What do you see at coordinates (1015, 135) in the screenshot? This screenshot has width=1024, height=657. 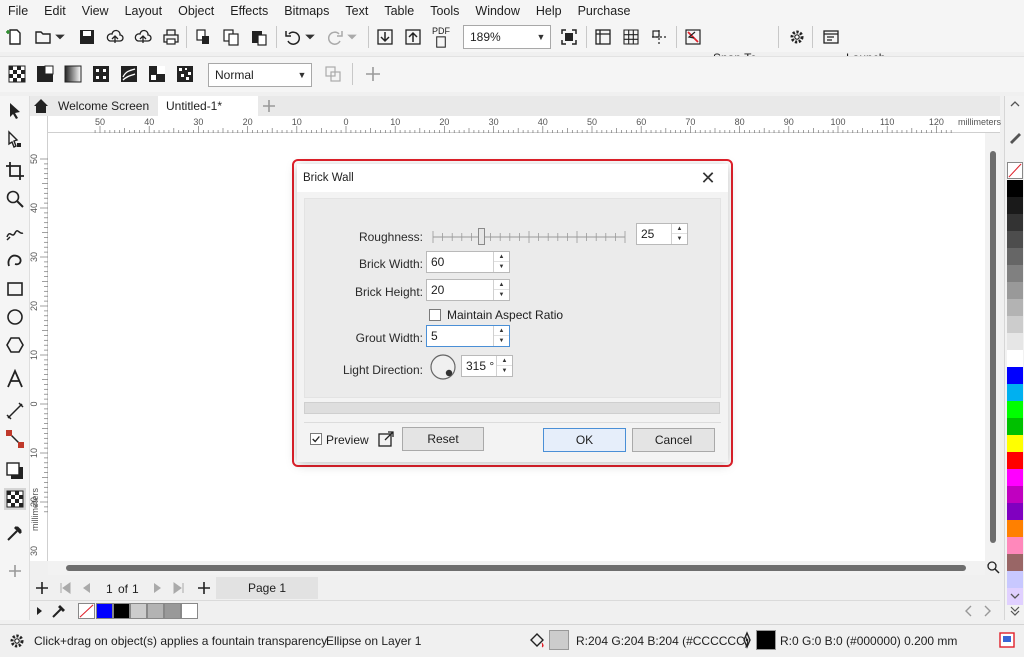 I see `palette-options-icon` at bounding box center [1015, 135].